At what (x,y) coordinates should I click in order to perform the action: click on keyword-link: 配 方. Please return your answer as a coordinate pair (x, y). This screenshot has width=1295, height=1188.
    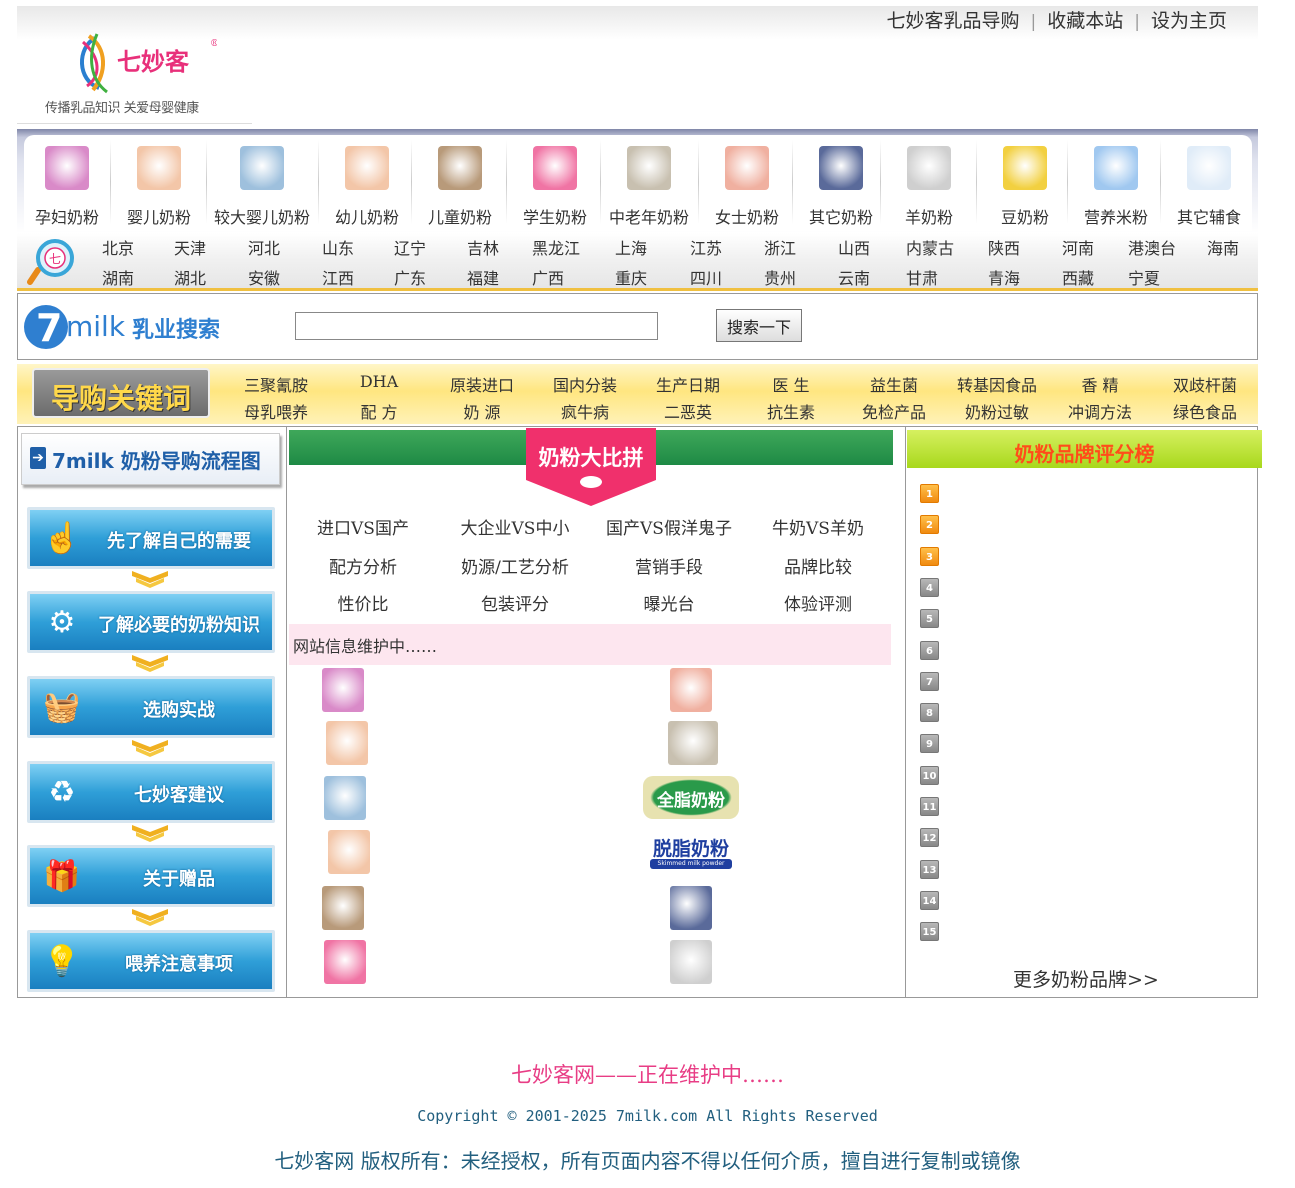
    Looking at the image, I should click on (379, 411).